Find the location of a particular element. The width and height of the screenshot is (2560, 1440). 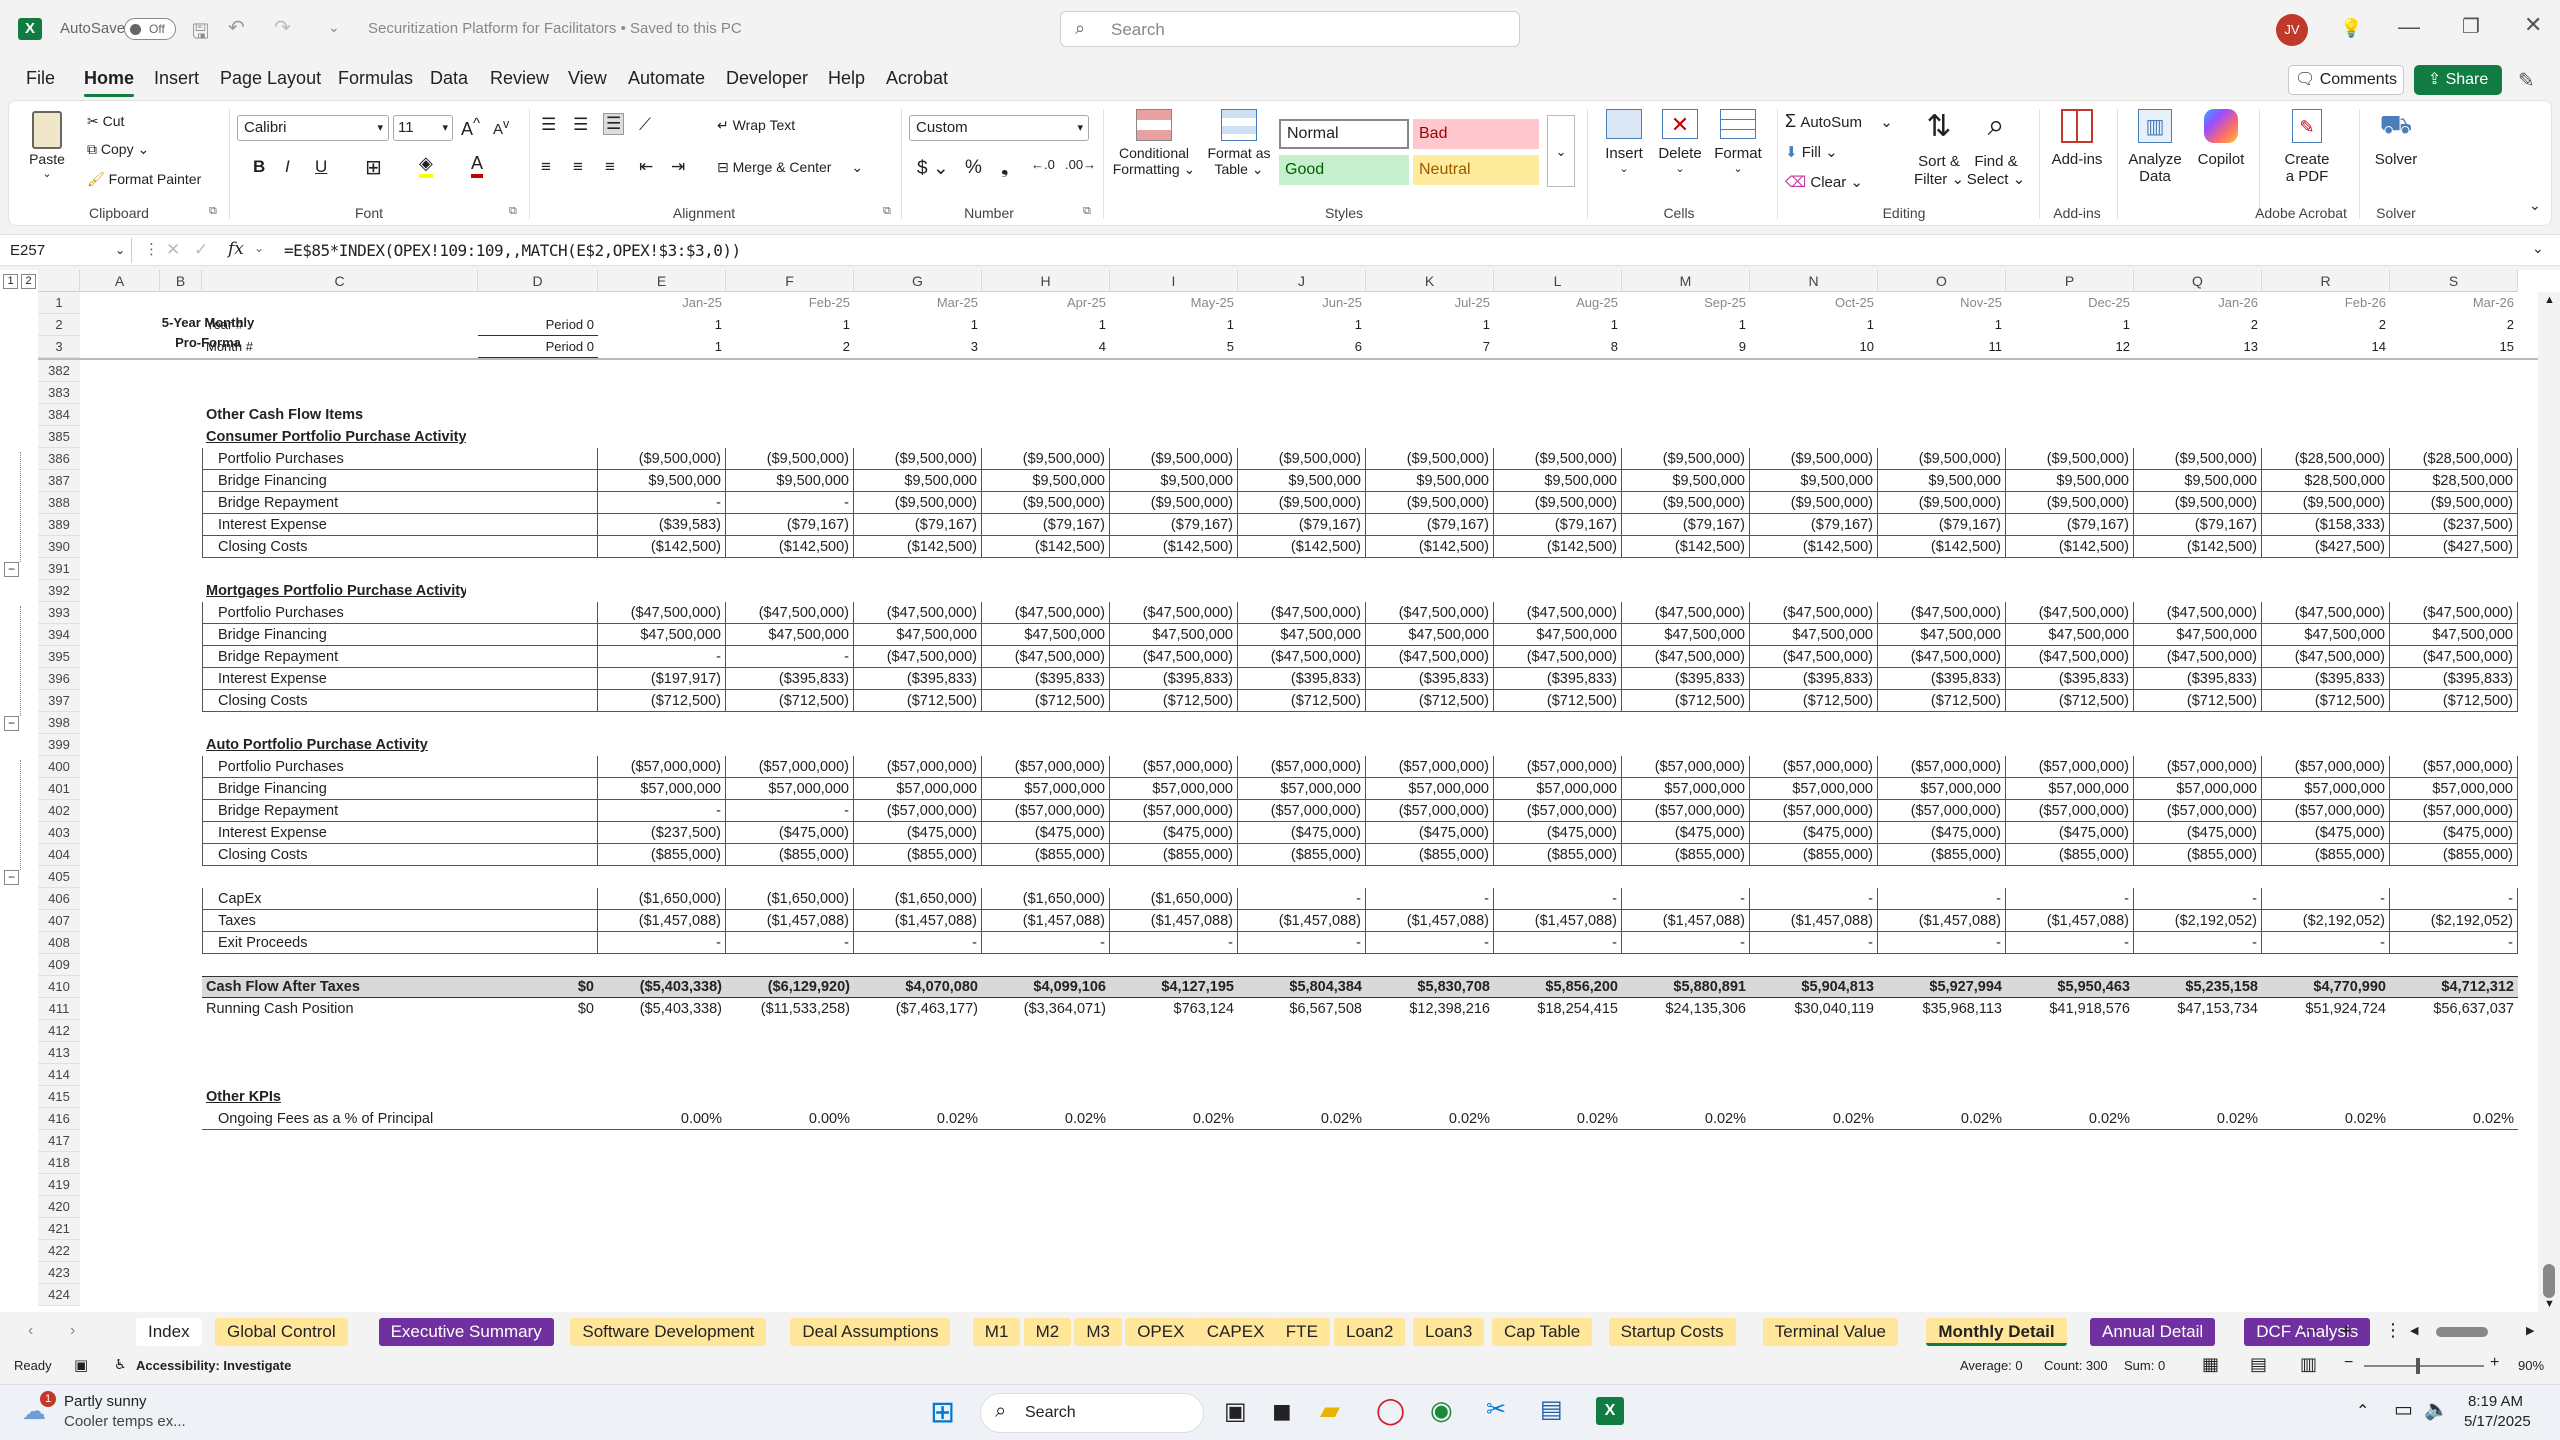

value-cell: ($427,500) is located at coordinates (2326, 547).